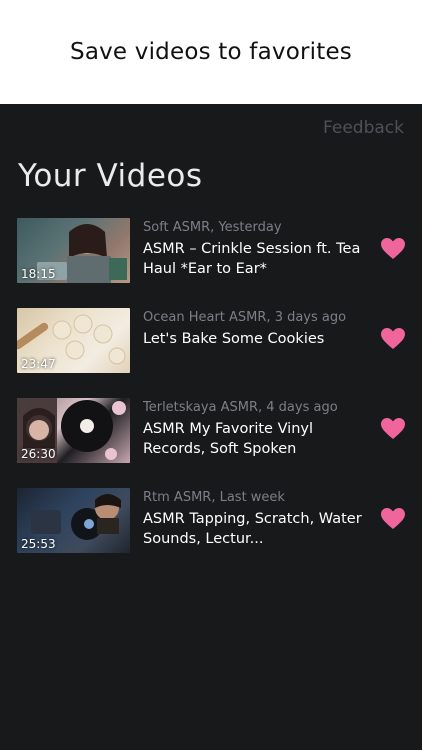 This screenshot has height=750, width=422. I want to click on page-title: Your Videos, so click(110, 176).